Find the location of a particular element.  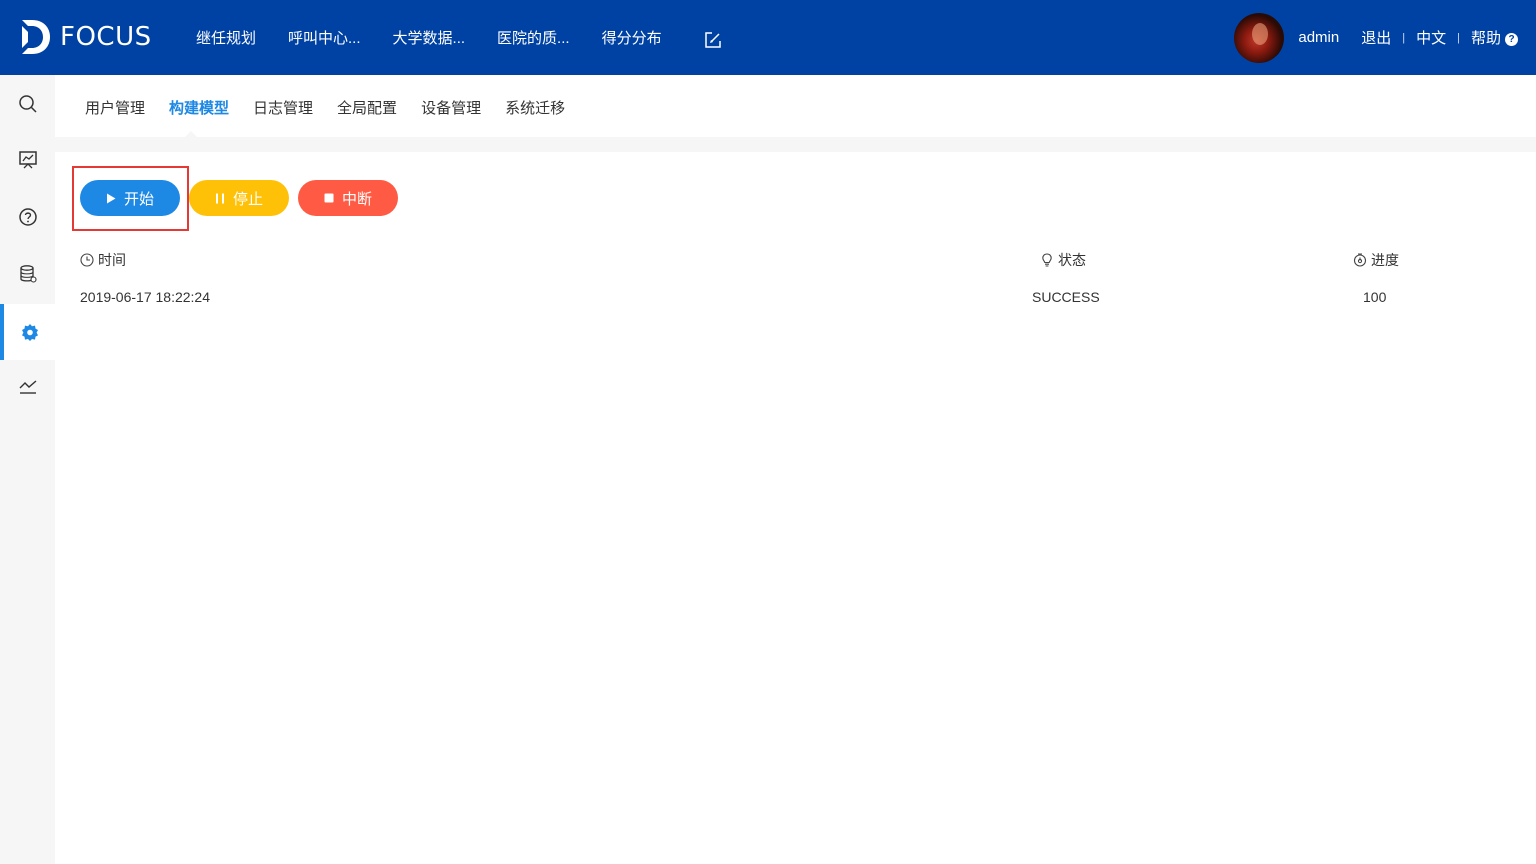

help-circle-icon is located at coordinates (27, 217).